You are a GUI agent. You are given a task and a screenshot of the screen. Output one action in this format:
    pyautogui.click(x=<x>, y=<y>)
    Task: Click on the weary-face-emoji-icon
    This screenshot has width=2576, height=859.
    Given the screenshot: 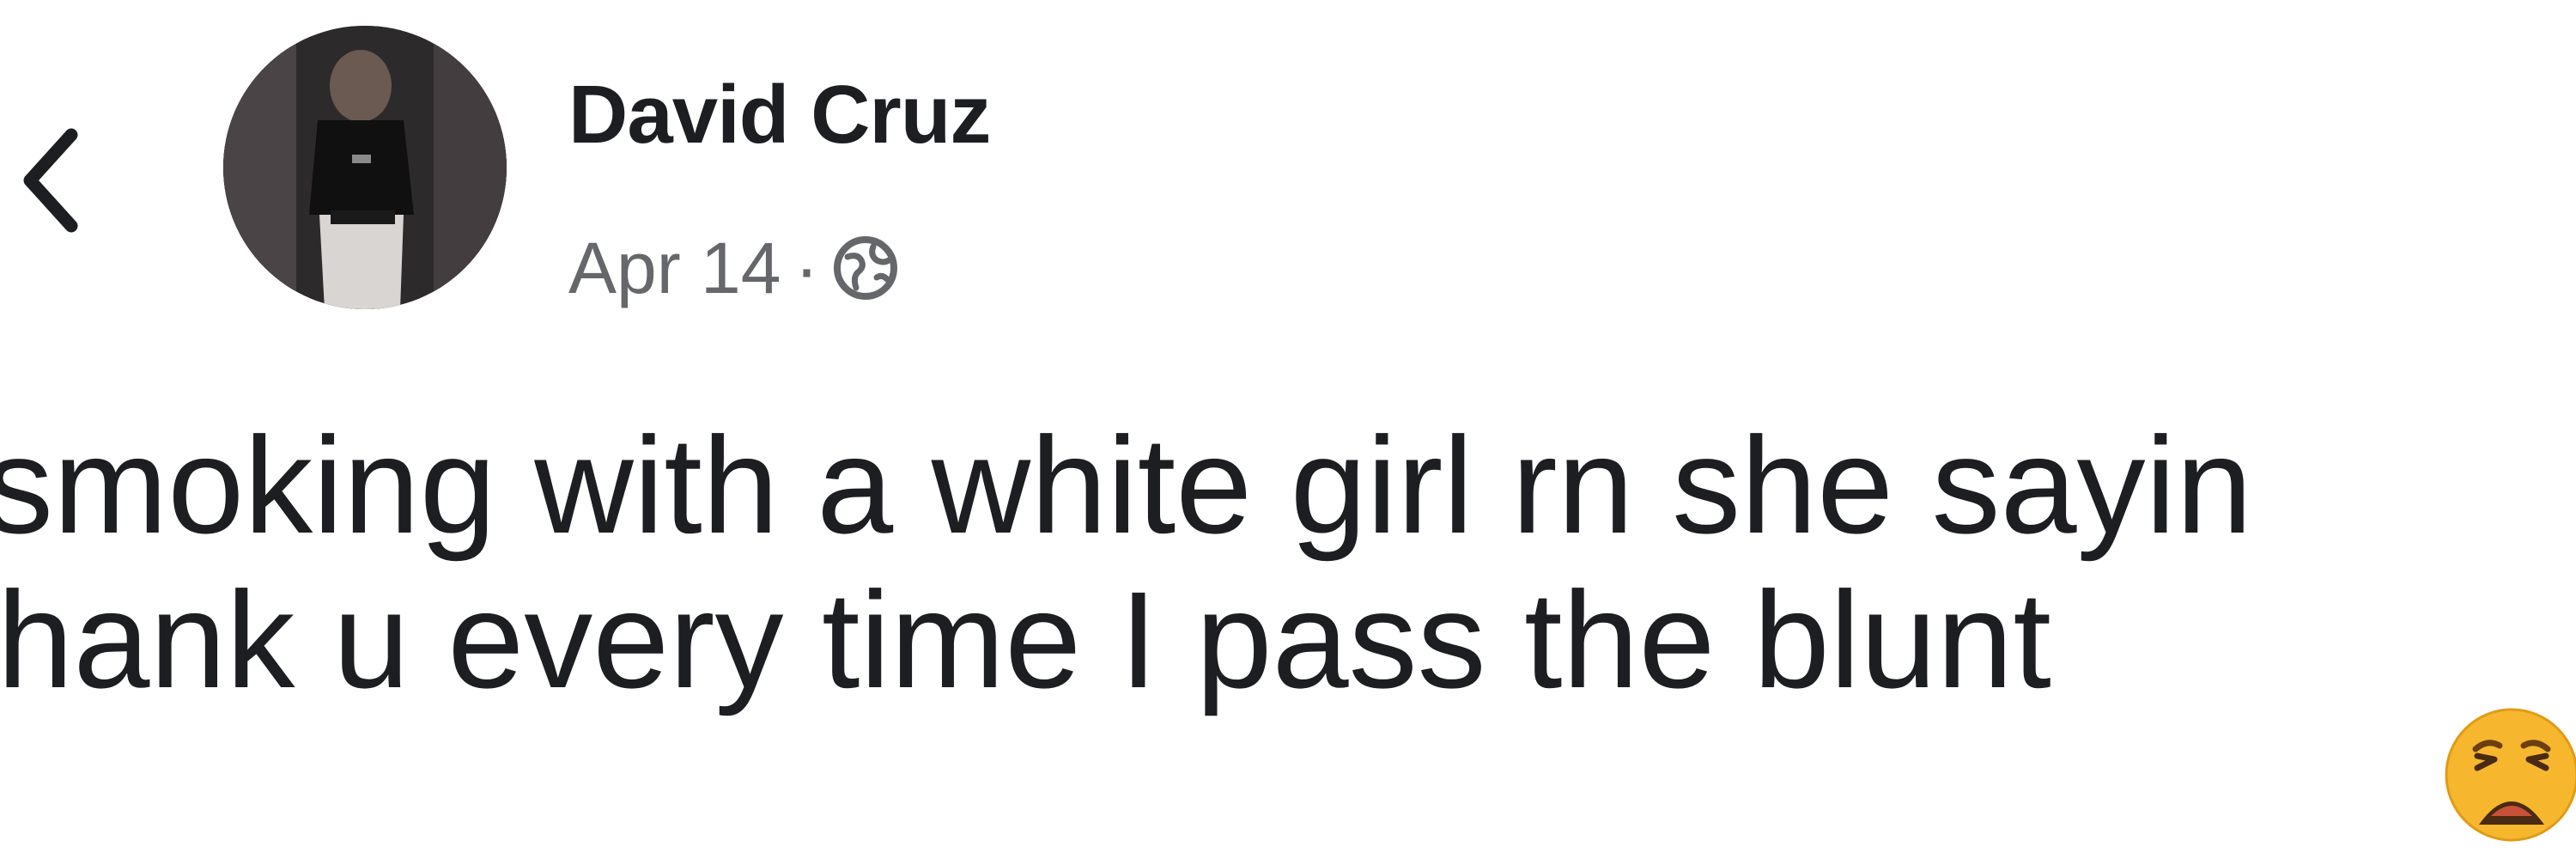 What is the action you would take?
    pyautogui.click(x=2509, y=777)
    